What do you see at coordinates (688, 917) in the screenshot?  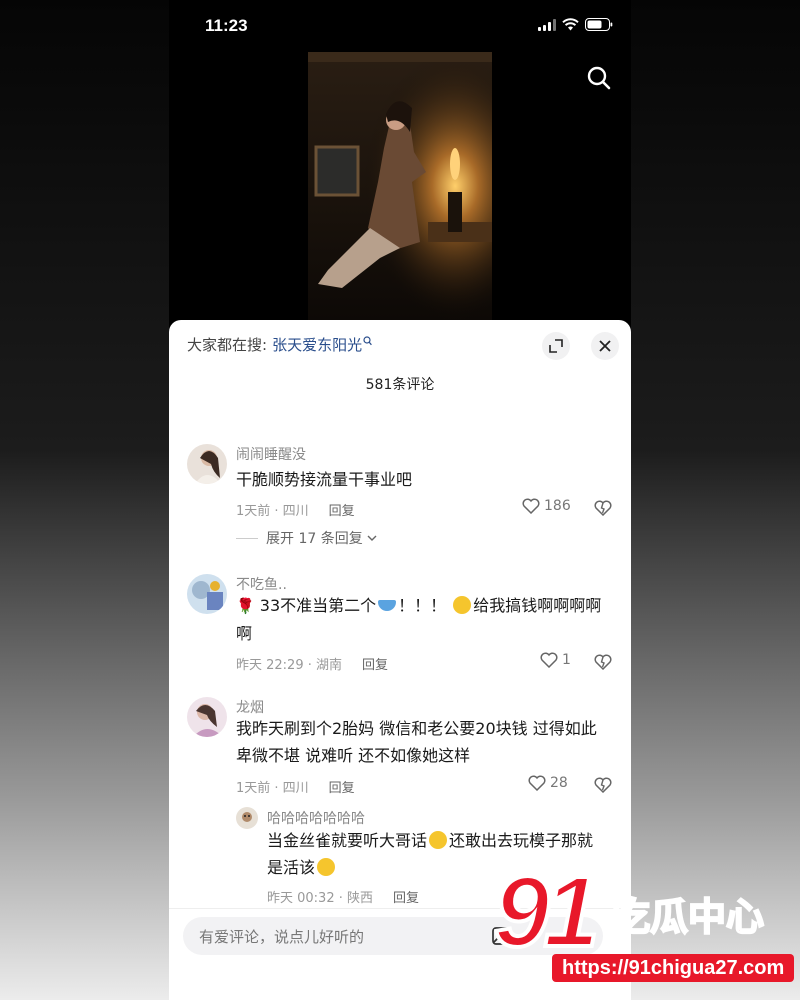 I see `watermark-name: 吃瓜中心` at bounding box center [688, 917].